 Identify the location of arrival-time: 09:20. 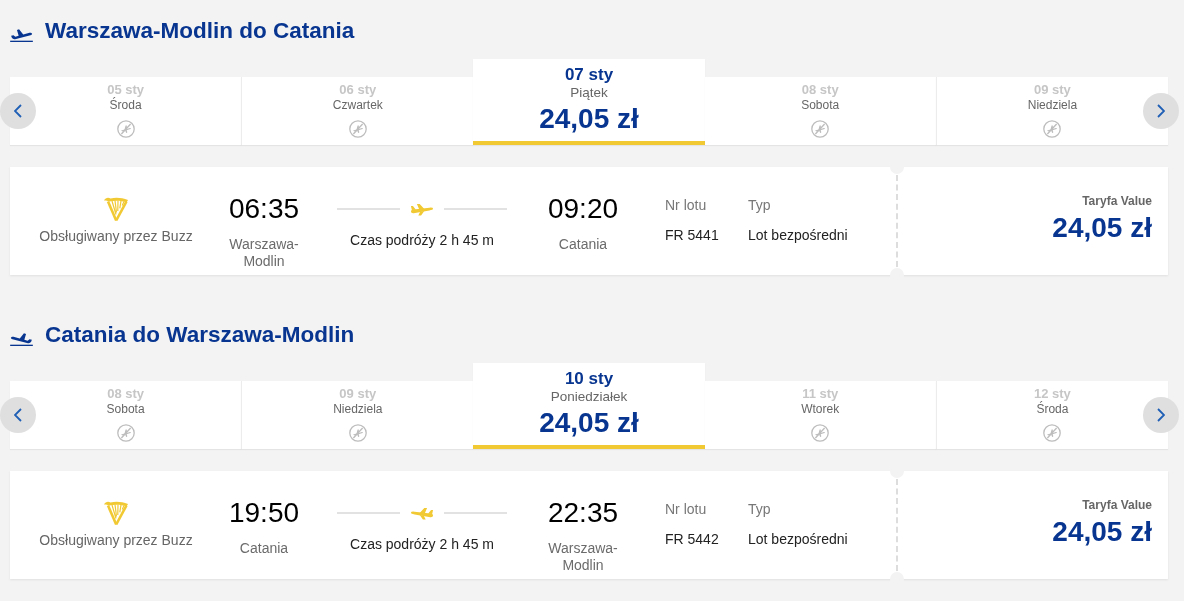
(583, 209).